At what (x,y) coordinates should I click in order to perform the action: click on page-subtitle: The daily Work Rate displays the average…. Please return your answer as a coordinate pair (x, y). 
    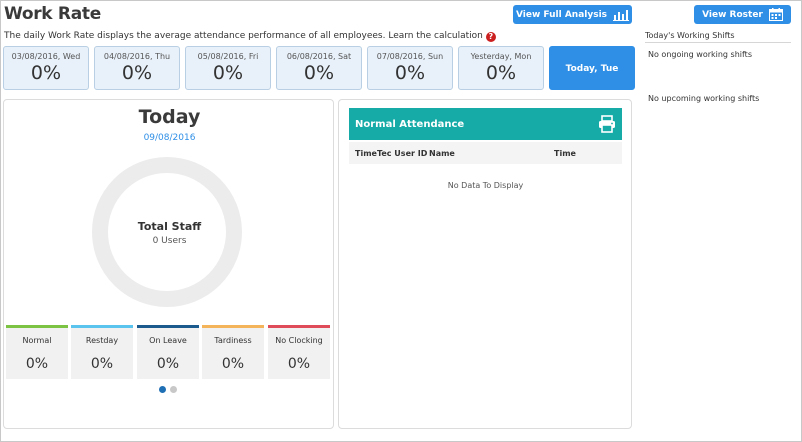
    Looking at the image, I should click on (250, 36).